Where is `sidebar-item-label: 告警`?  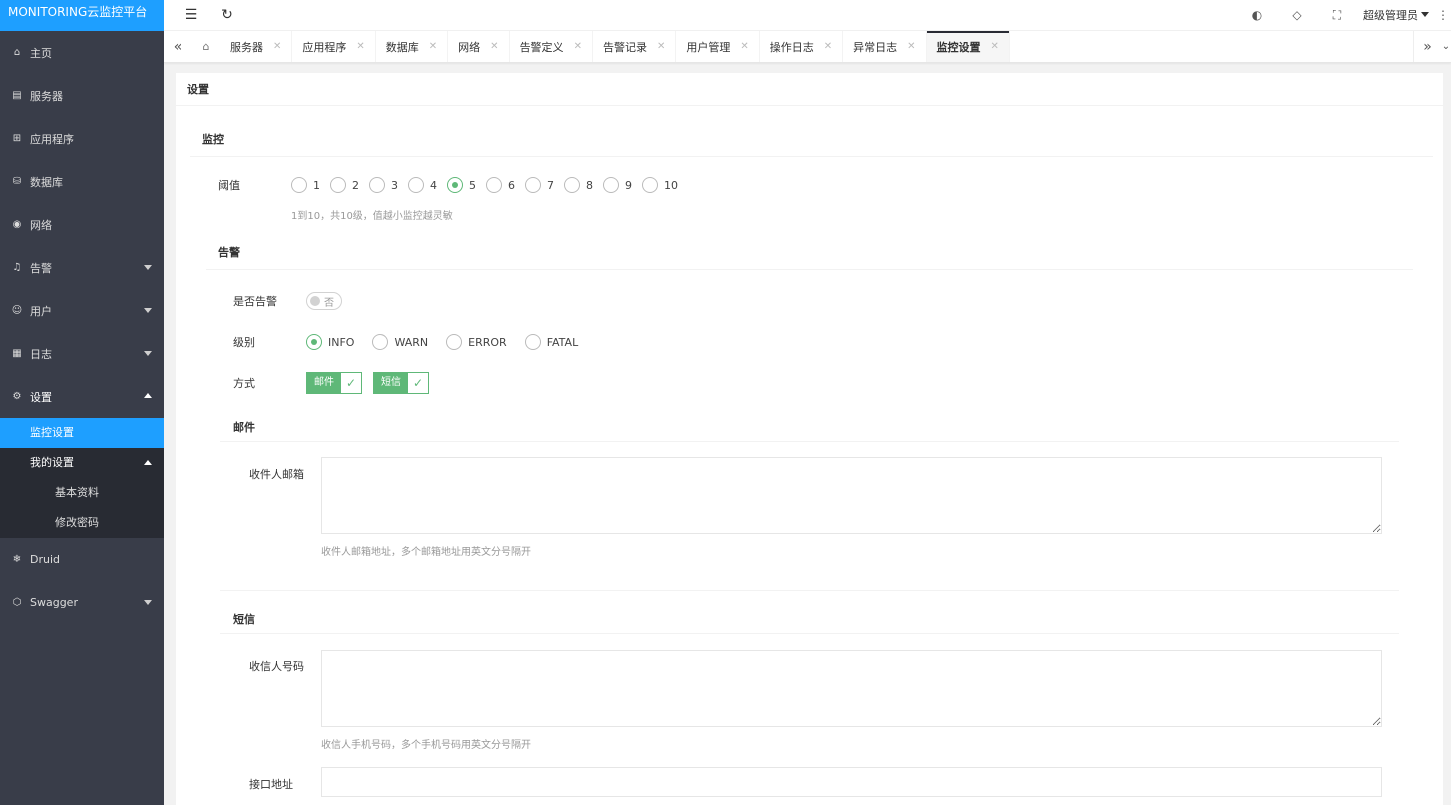
sidebar-item-label: 告警 is located at coordinates (41, 268).